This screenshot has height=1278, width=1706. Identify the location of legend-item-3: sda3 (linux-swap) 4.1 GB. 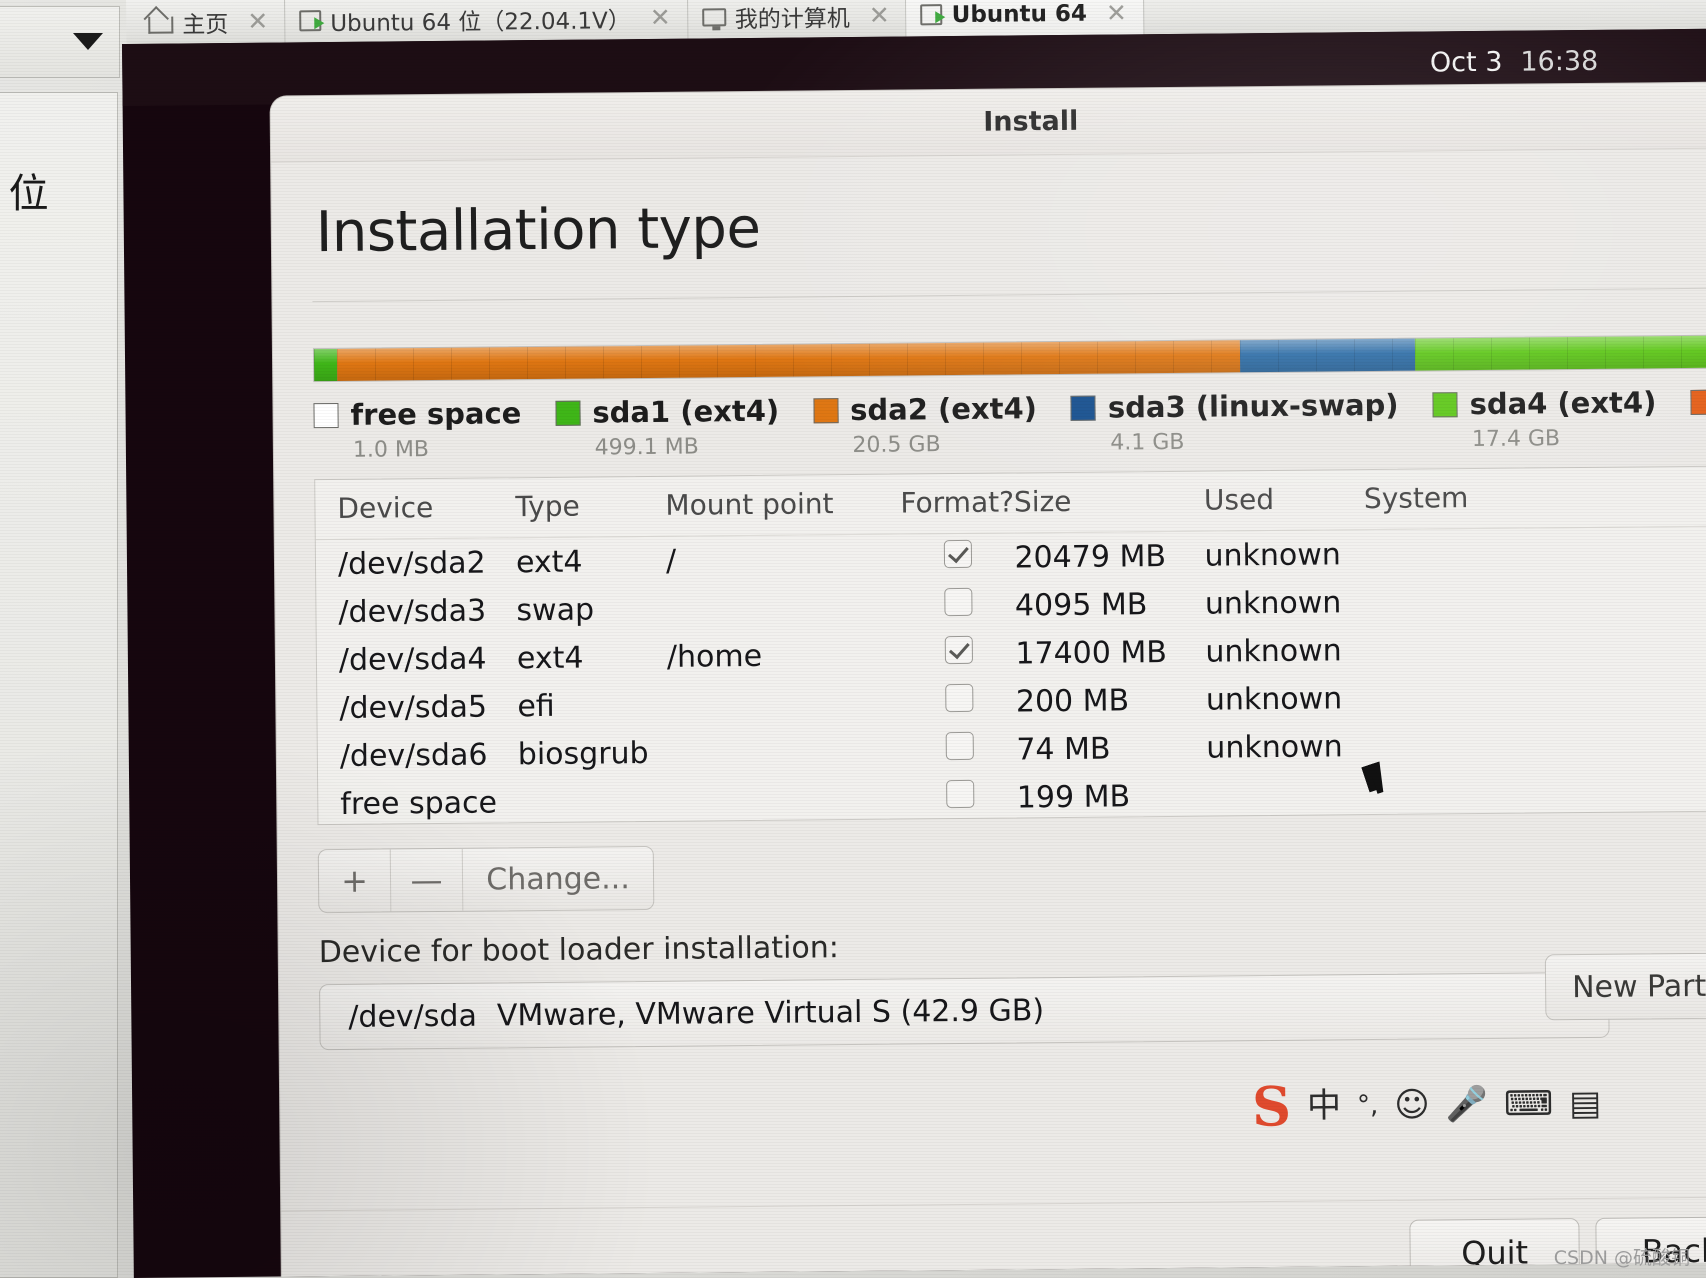
(1234, 422).